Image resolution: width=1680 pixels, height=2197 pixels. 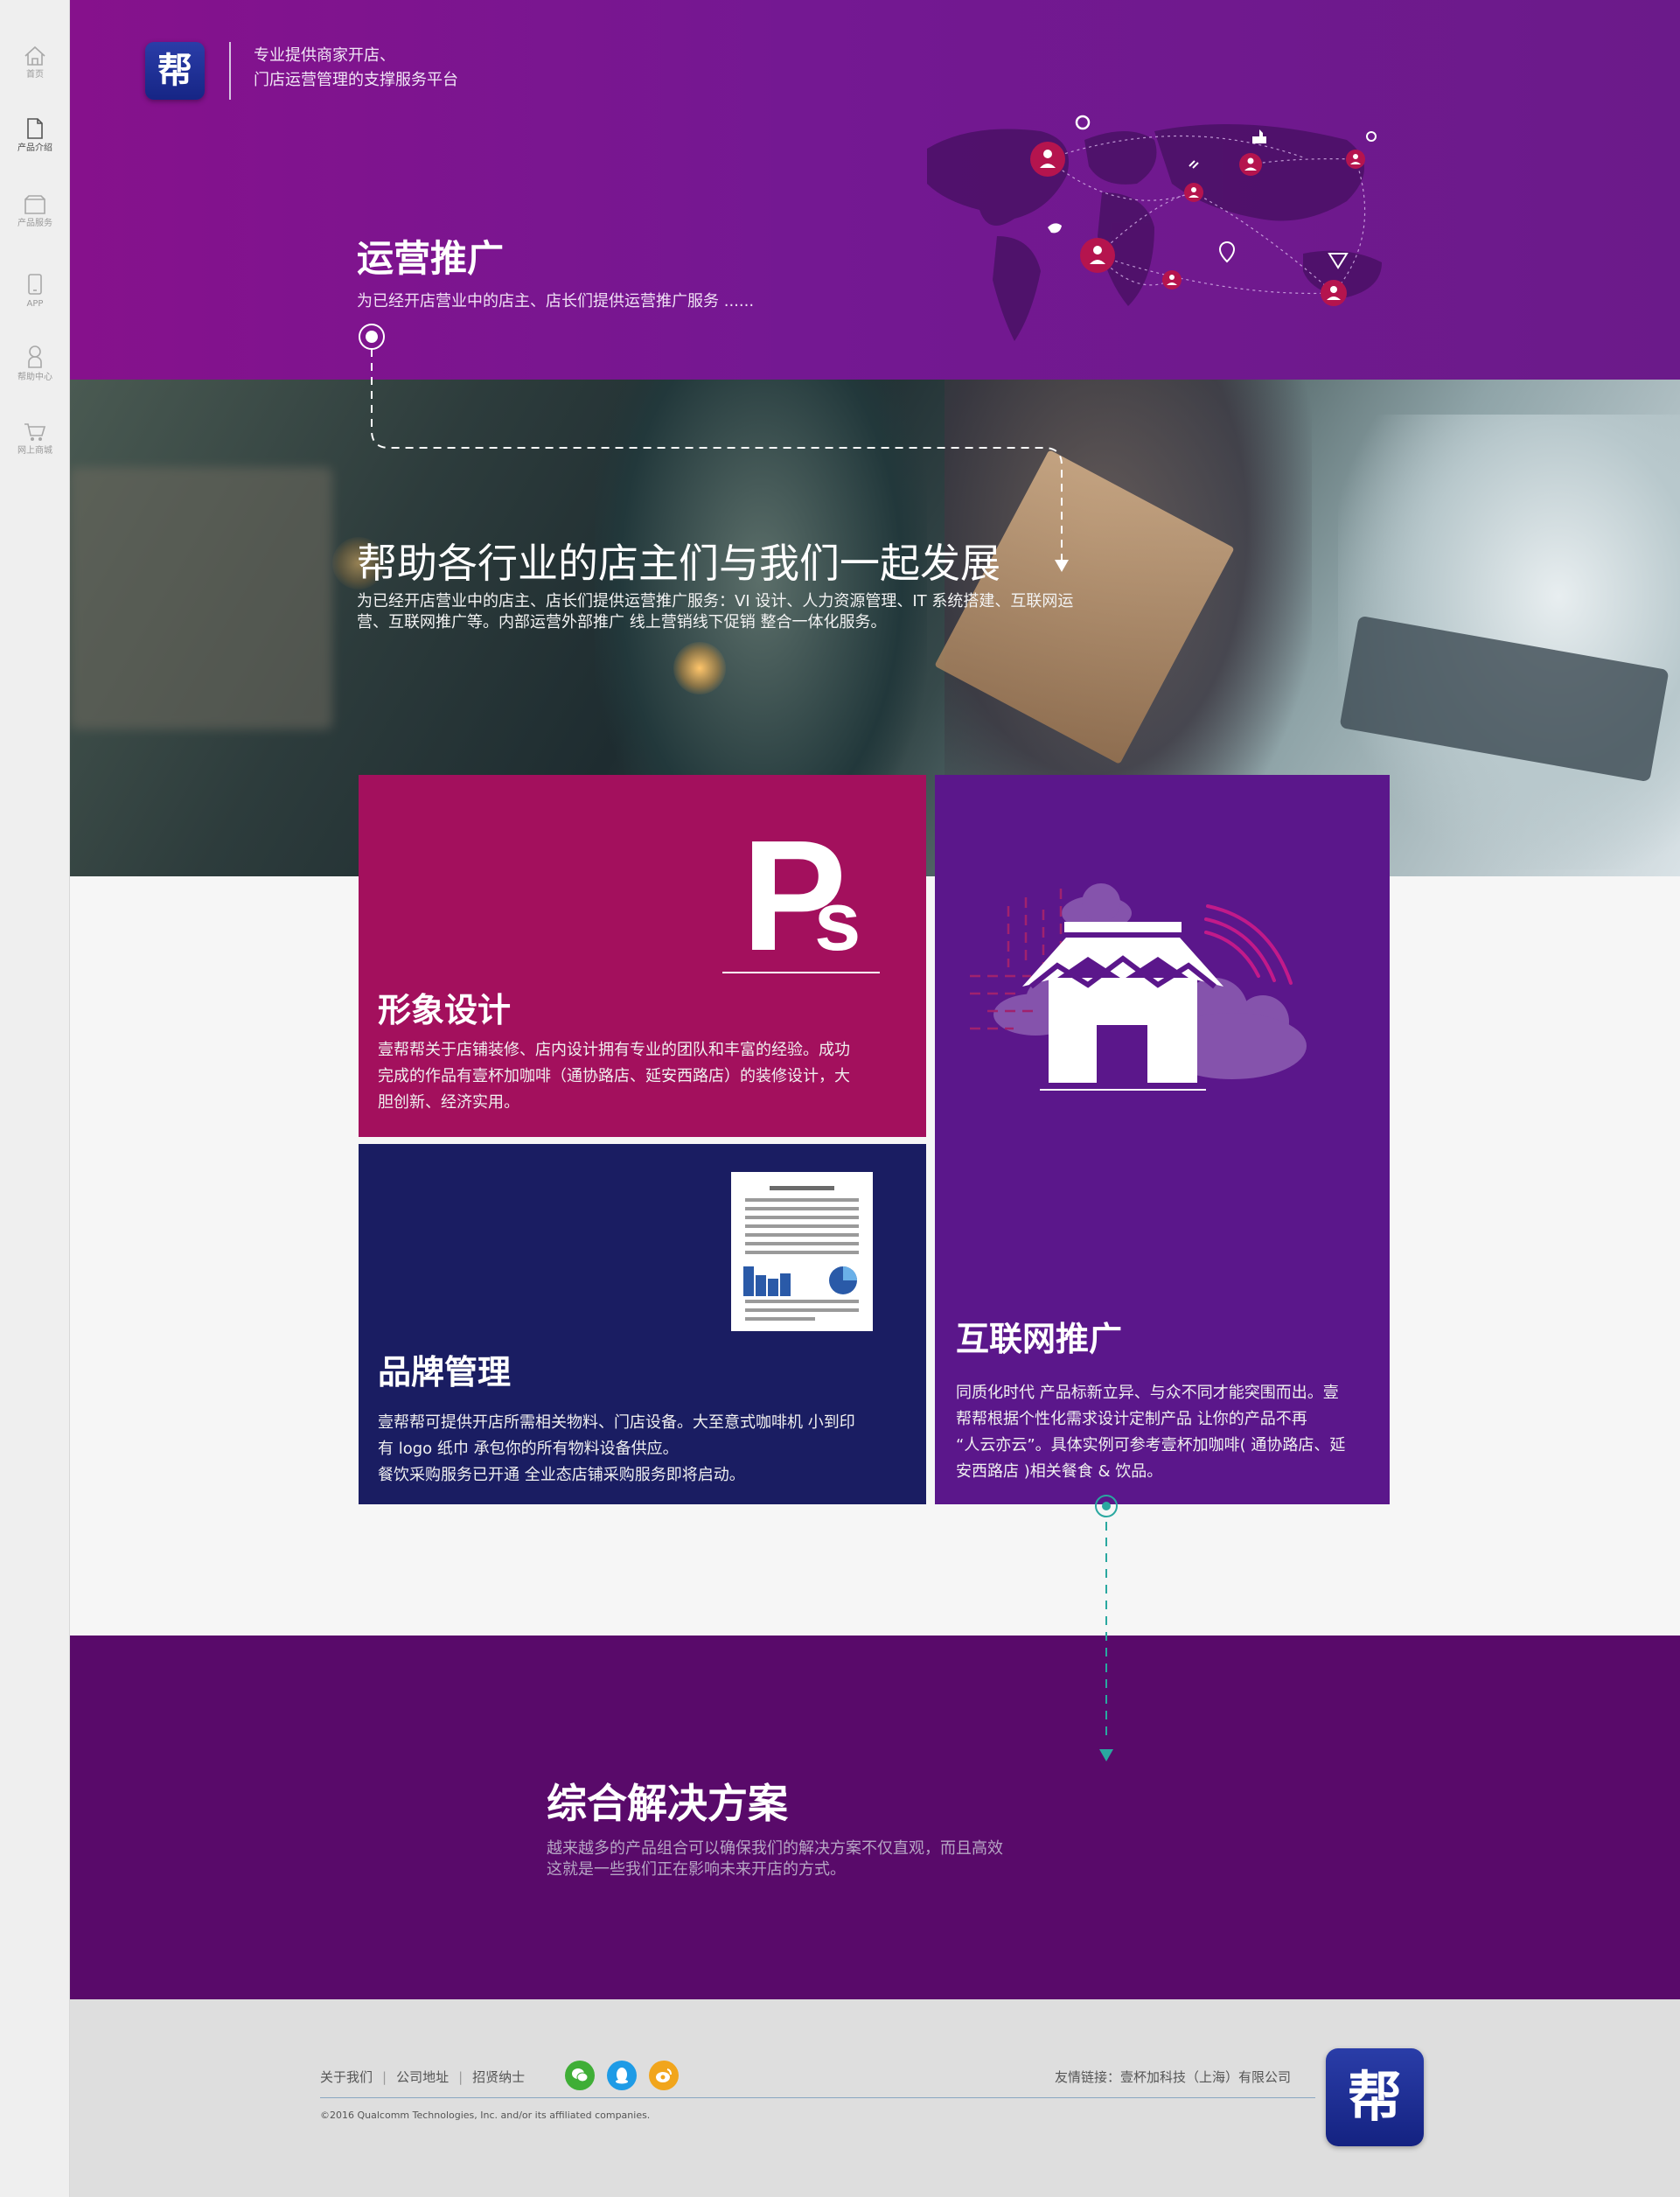 I want to click on card-text-line: 同质化时代 产品标新立异、与众不同才能突围而出。壹, so click(x=1147, y=1393).